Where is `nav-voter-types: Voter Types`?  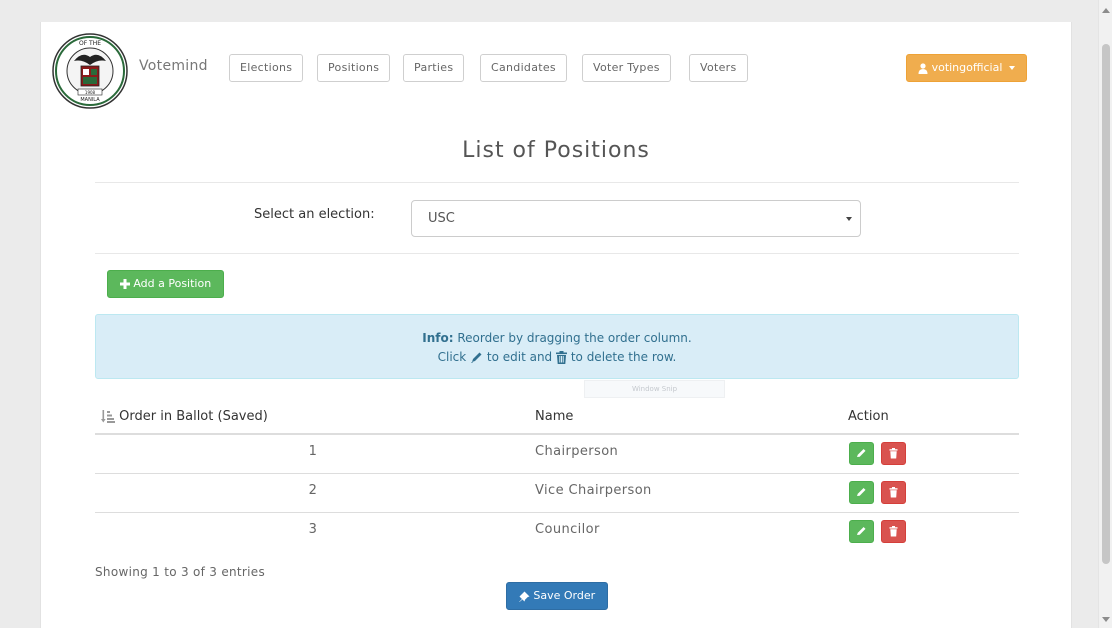
nav-voter-types: Voter Types is located at coordinates (626, 68).